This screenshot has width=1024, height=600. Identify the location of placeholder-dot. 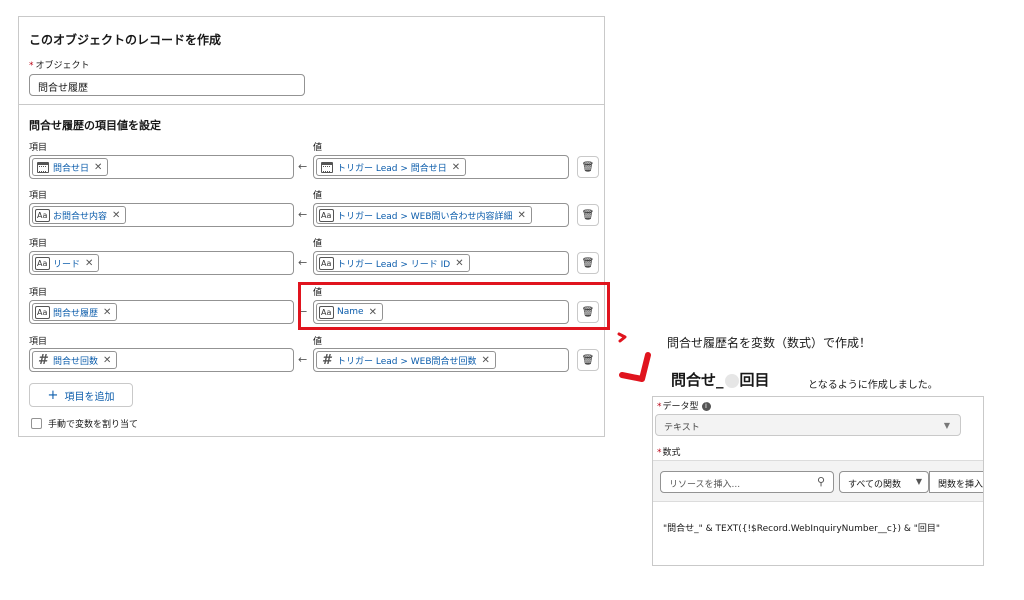
(731, 380).